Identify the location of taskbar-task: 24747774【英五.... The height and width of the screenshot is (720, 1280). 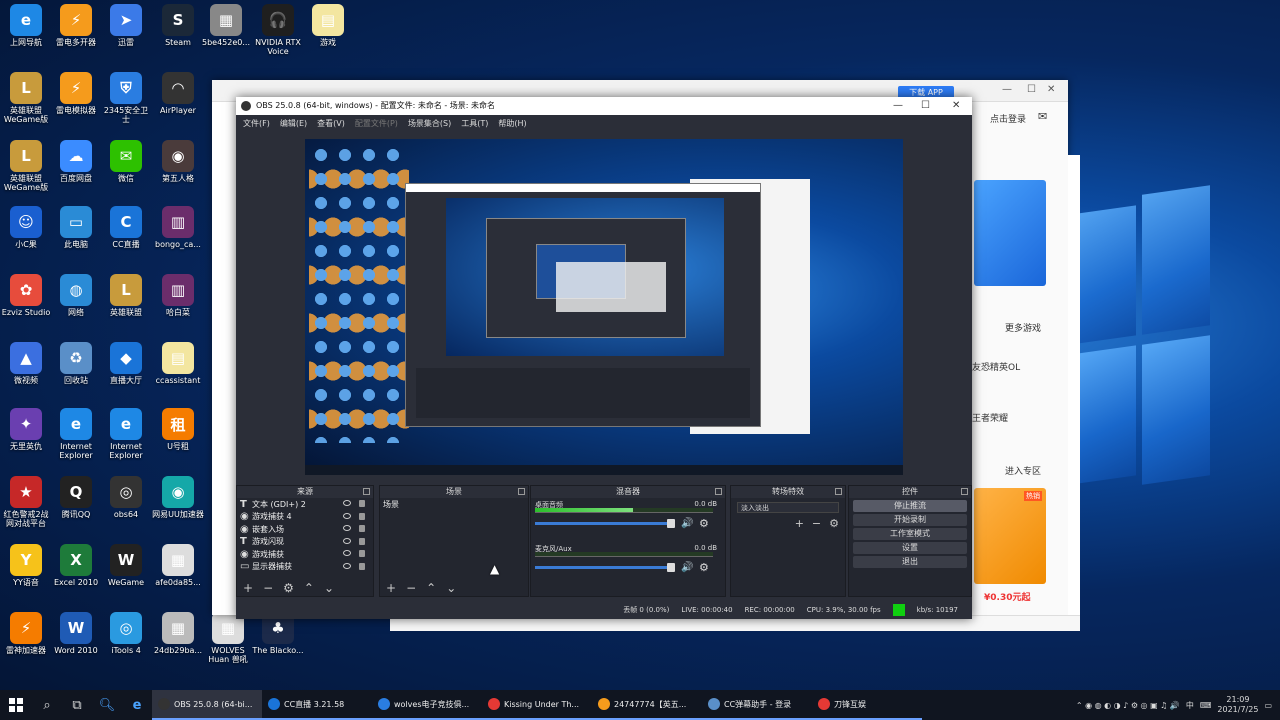
(647, 705).